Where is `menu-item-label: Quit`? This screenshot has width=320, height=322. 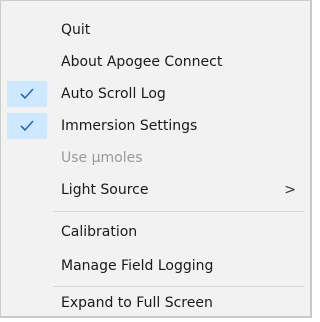 menu-item-label: Quit is located at coordinates (76, 30).